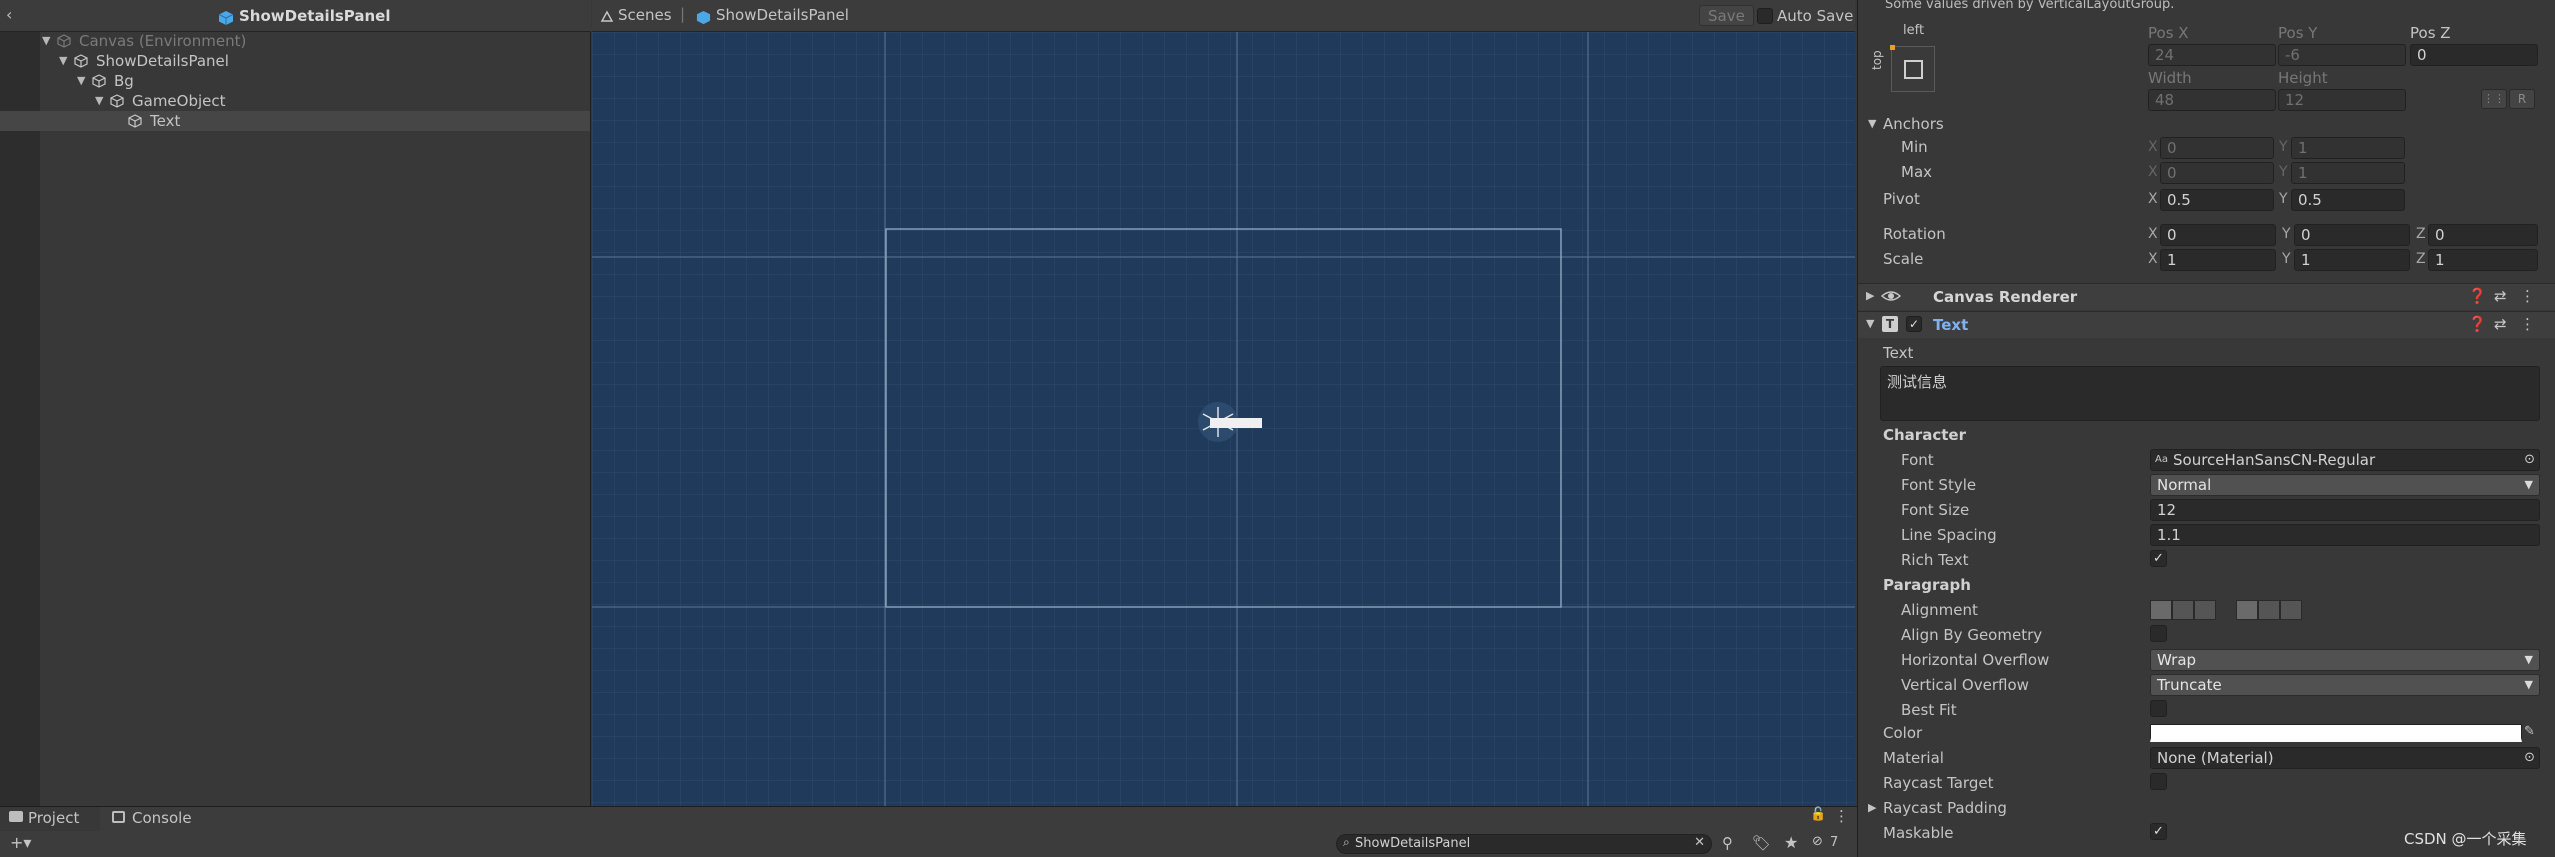 Image resolution: width=2555 pixels, height=857 pixels. I want to click on filter-by-type-icon: ⚲, so click(1727, 843).